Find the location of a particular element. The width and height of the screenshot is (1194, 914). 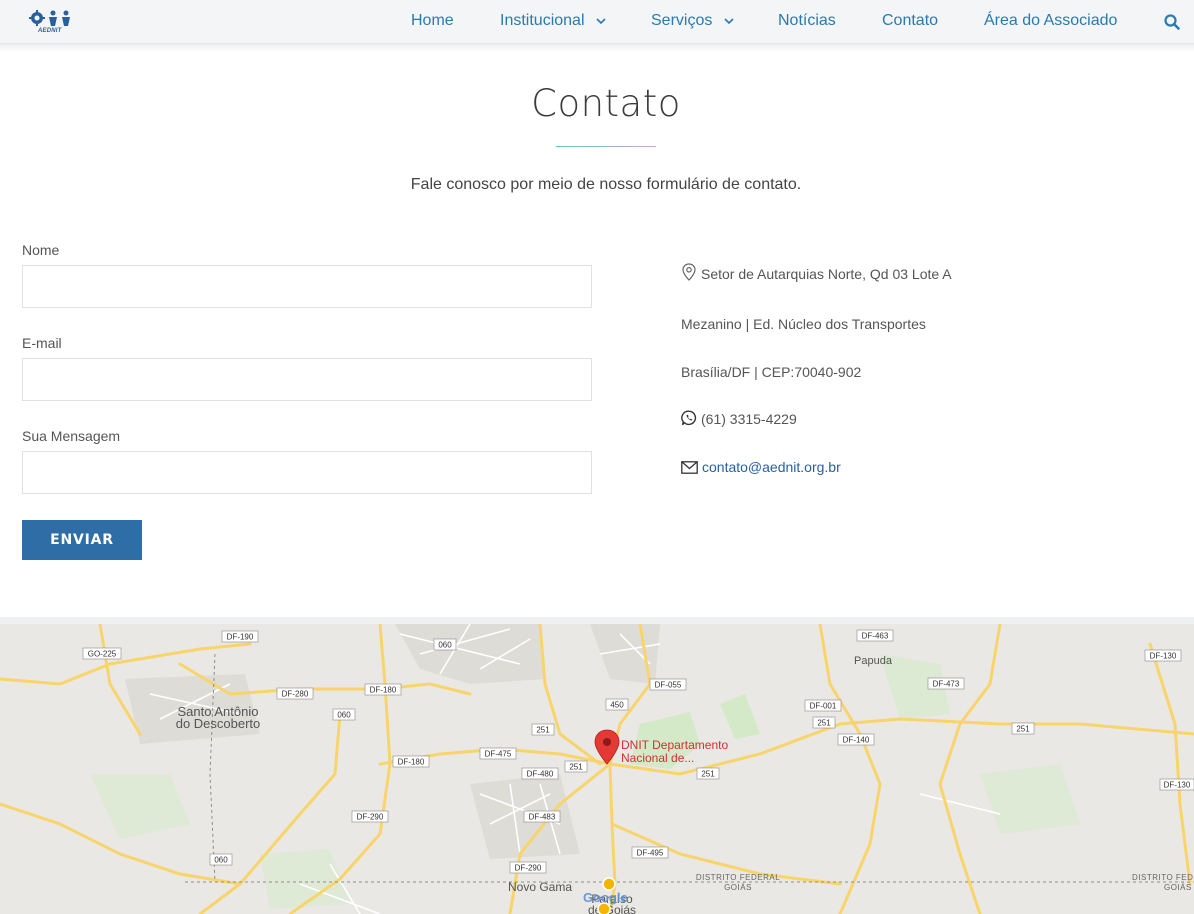

nav-area-associado: Área do Associado is located at coordinates (1050, 21).